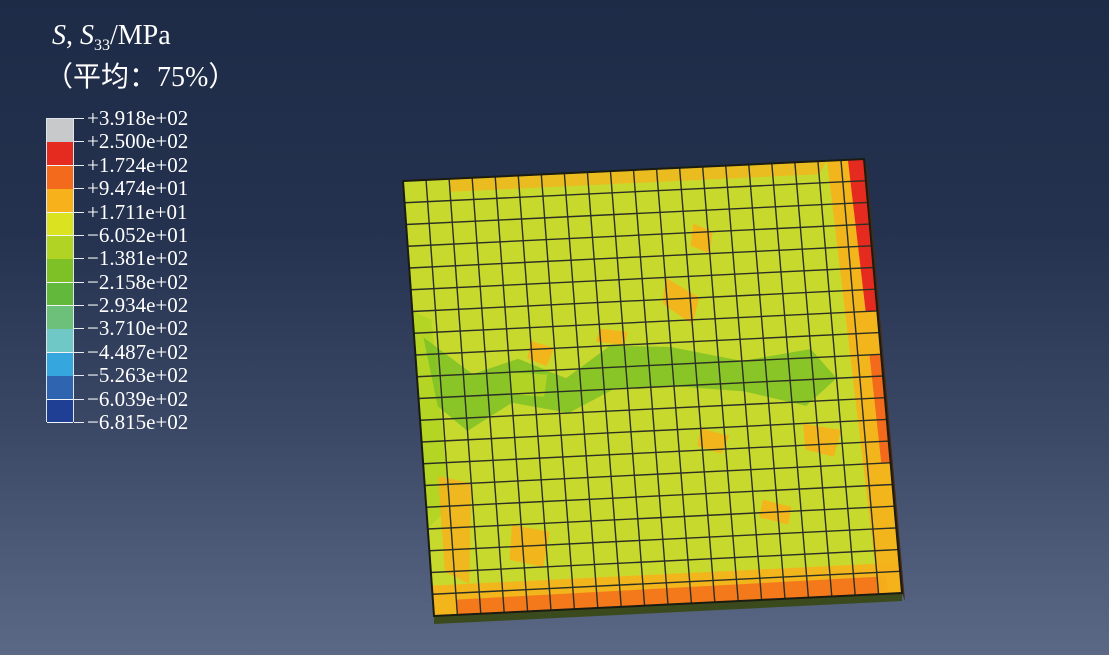  Describe the element at coordinates (137, 211) in the screenshot. I see `legend-label: +1.711e+01` at that location.